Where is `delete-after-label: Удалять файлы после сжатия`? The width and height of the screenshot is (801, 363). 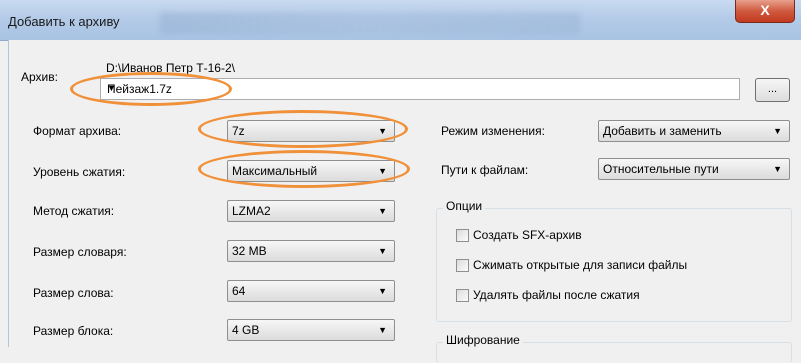
delete-after-label: Удалять файлы после сжатия is located at coordinates (556, 295).